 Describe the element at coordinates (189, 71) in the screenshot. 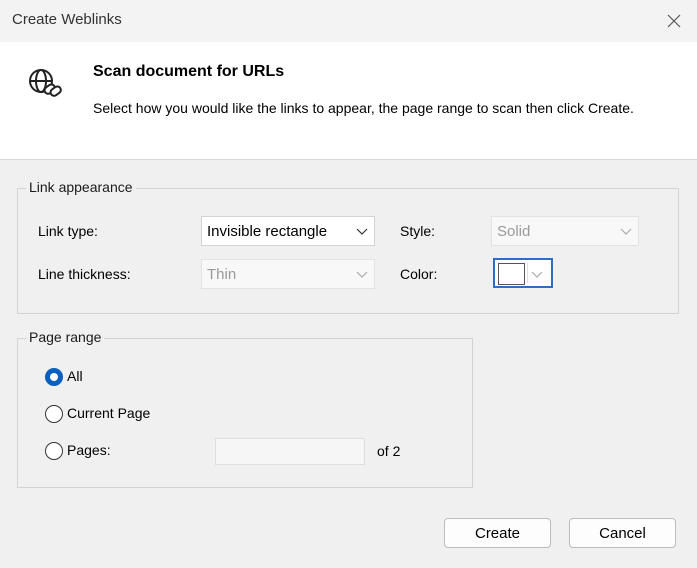

I see `header-title: Scan document for URLs` at that location.